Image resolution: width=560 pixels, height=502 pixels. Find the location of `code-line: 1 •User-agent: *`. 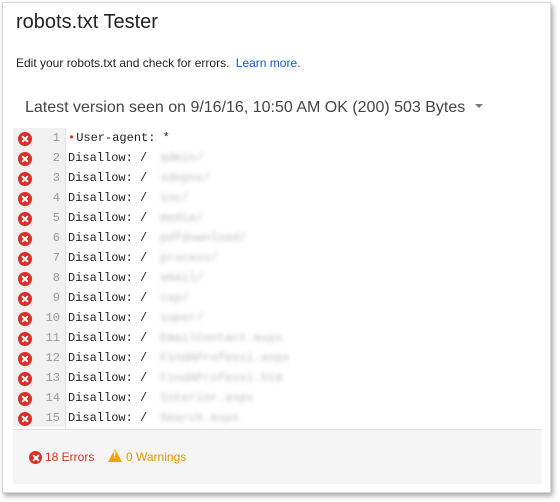

code-line: 1 •User-agent: * is located at coordinates (163, 138).